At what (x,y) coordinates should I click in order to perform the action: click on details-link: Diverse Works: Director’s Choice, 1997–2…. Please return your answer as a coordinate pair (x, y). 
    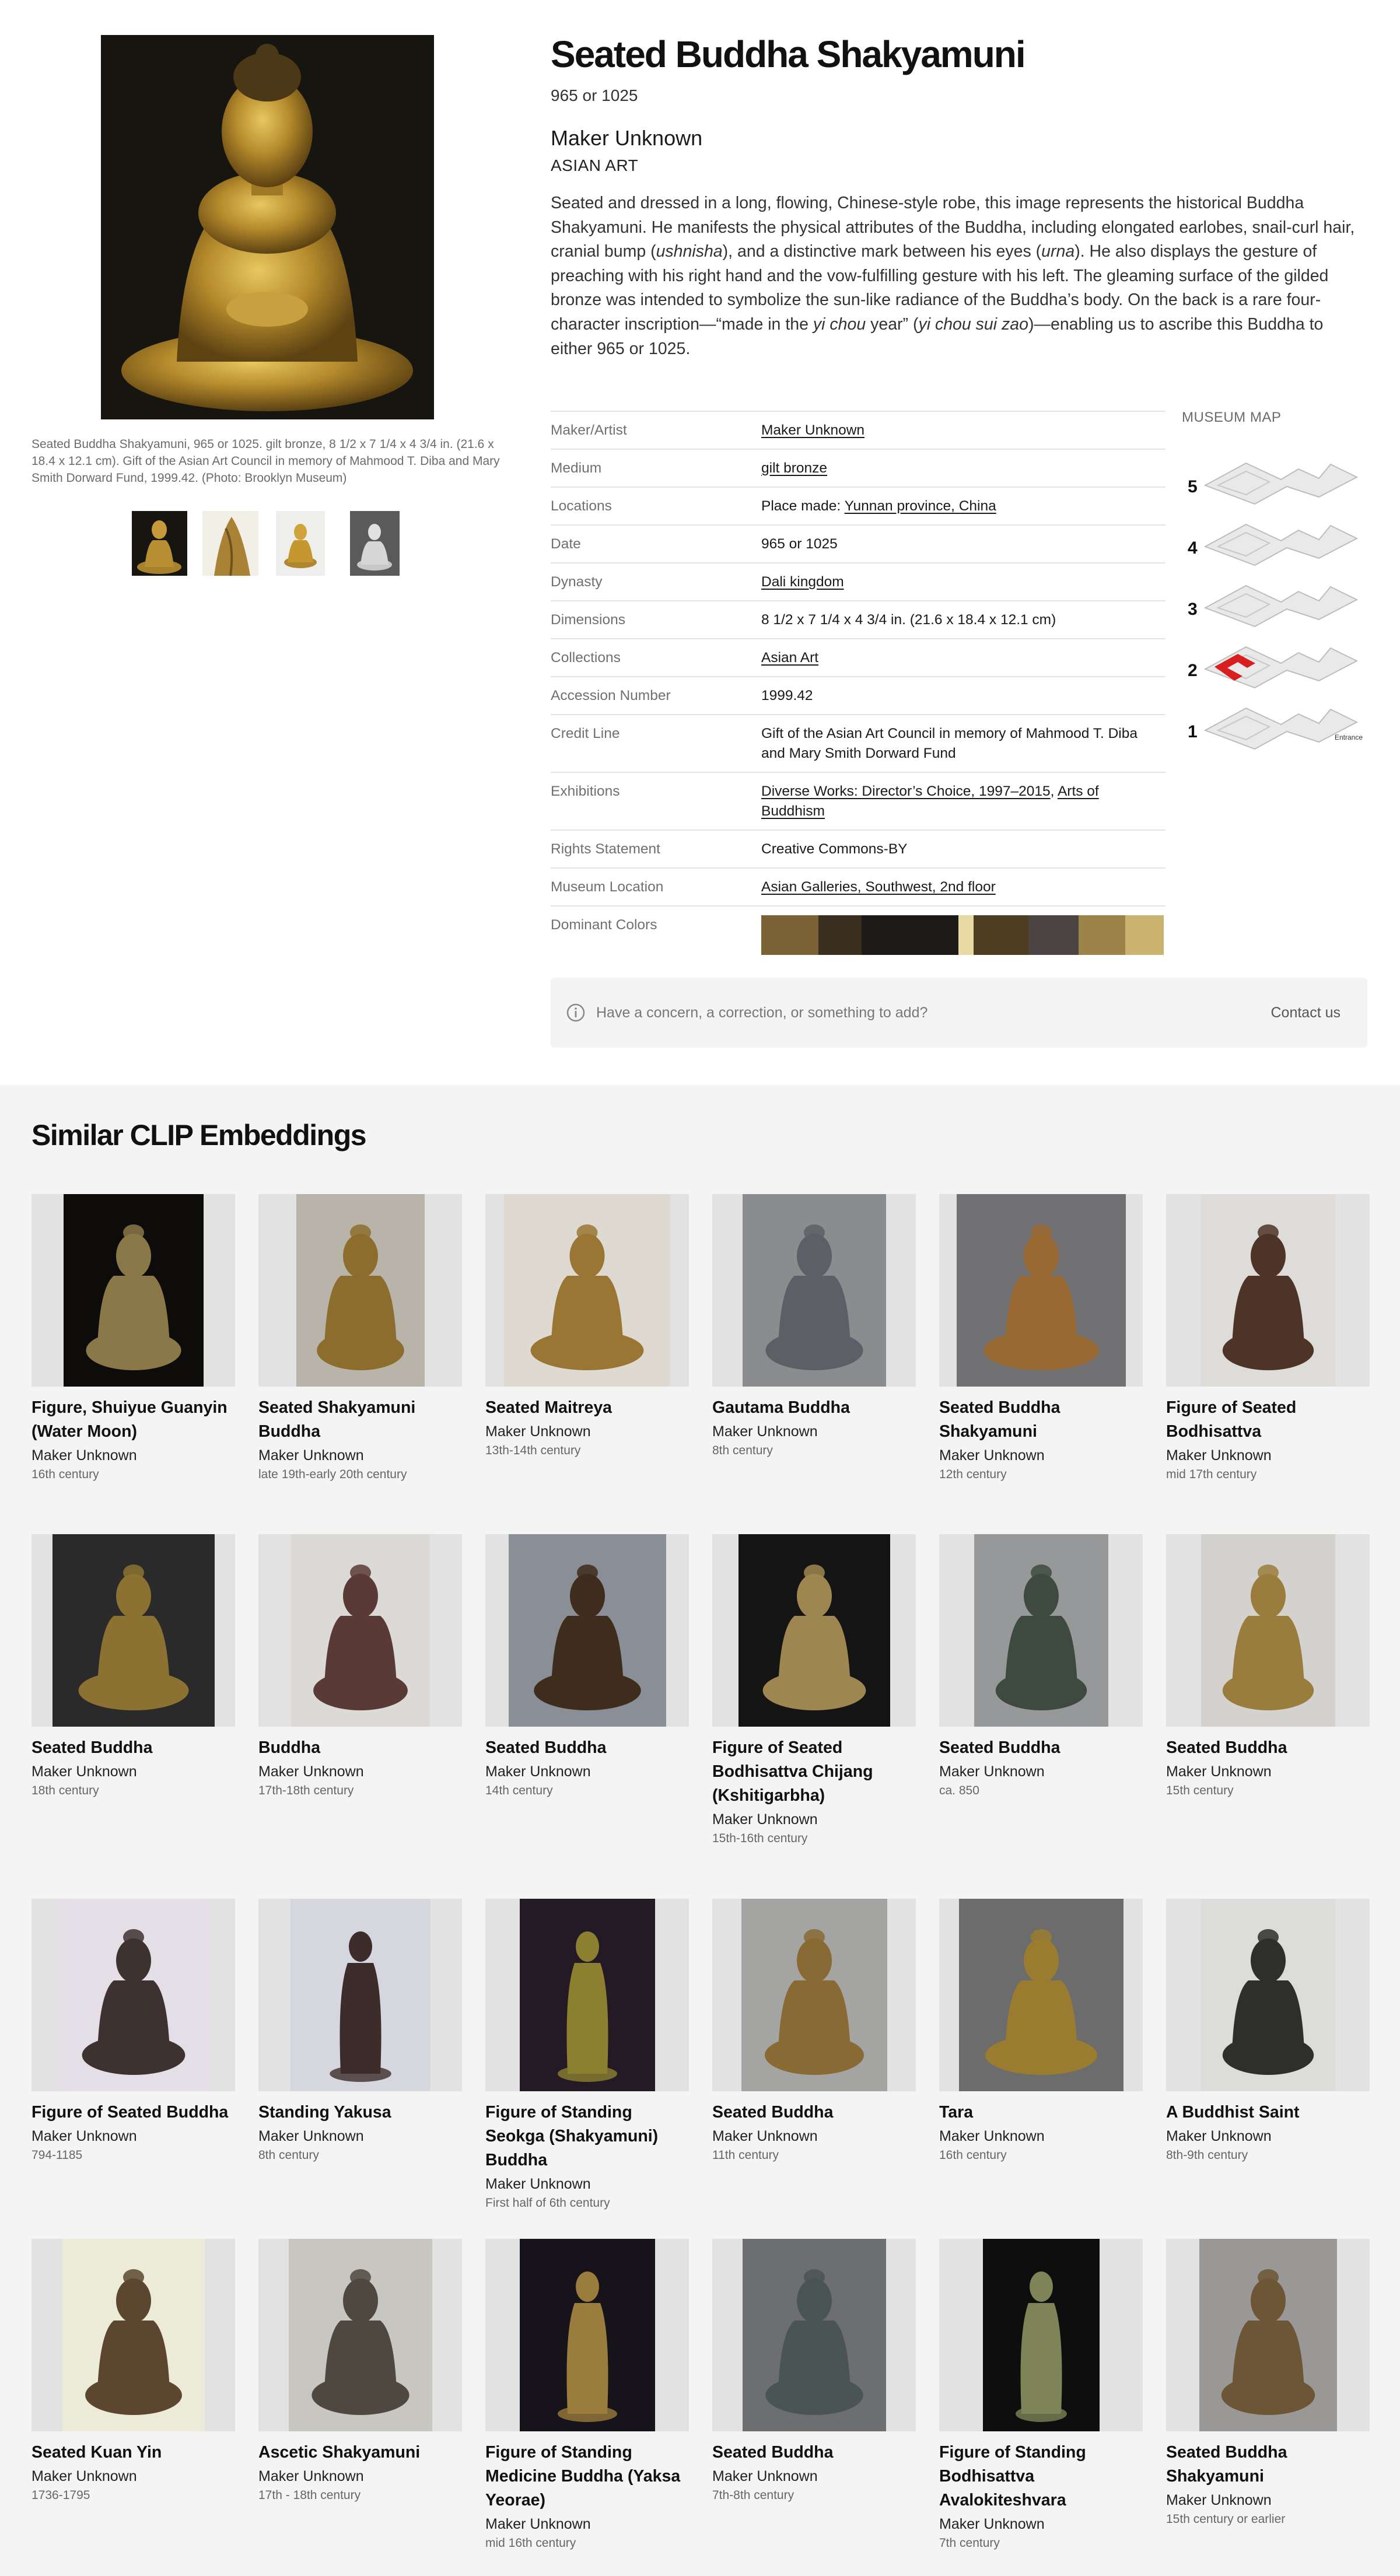
    Looking at the image, I should click on (906, 791).